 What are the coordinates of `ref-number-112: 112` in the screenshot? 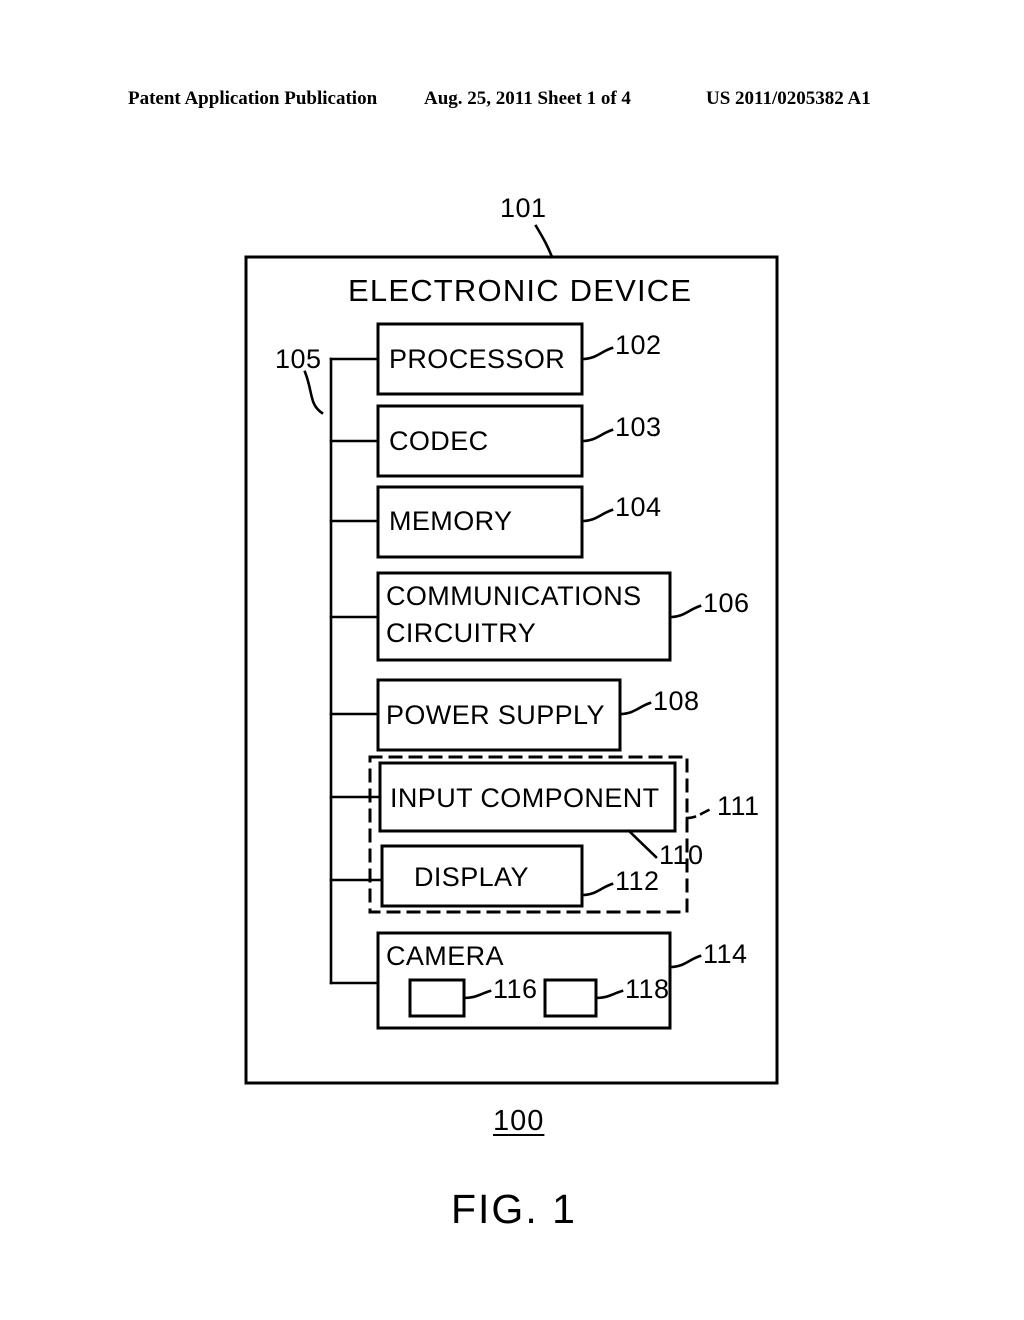 It's located at (637, 881).